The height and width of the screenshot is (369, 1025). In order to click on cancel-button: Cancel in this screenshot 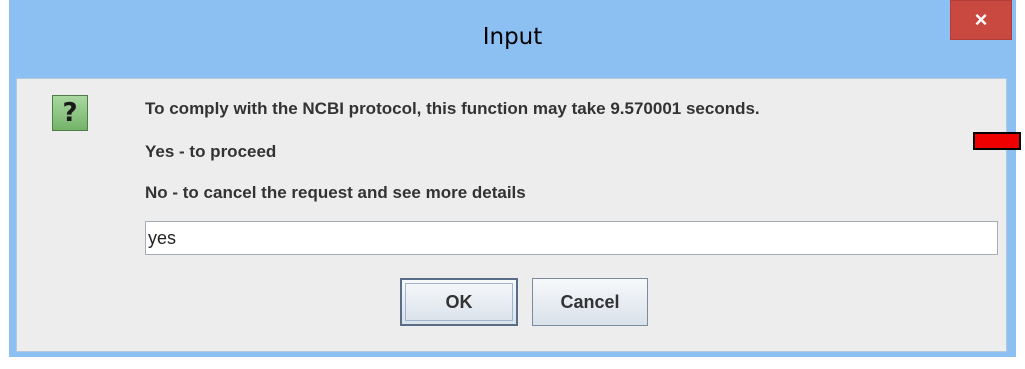, I will do `click(590, 302)`.